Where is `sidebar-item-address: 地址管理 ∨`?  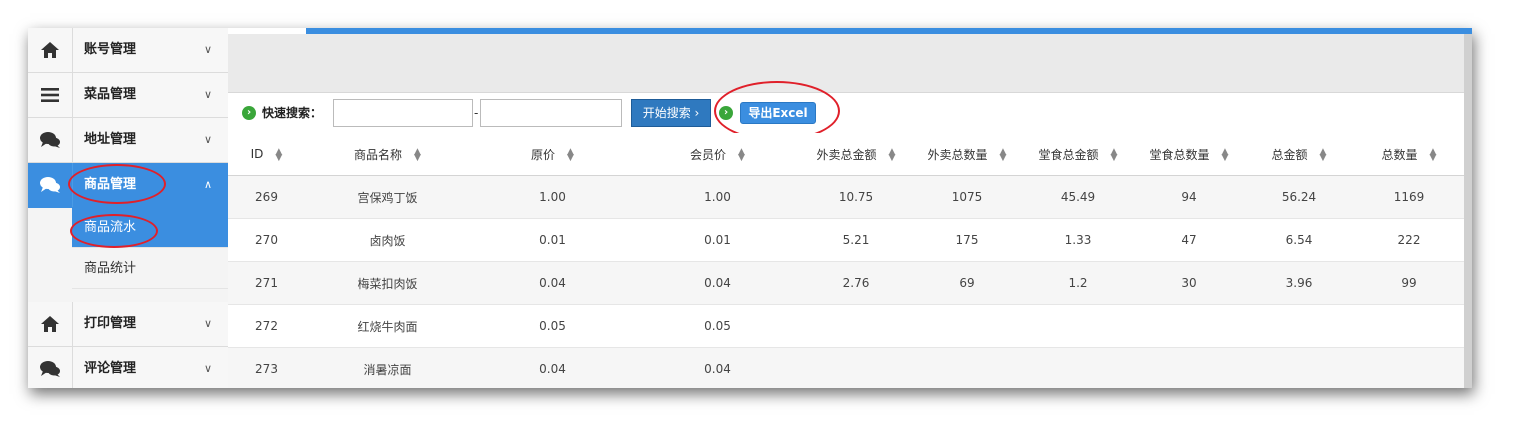
sidebar-item-address: 地址管理 ∨ is located at coordinates (128, 140).